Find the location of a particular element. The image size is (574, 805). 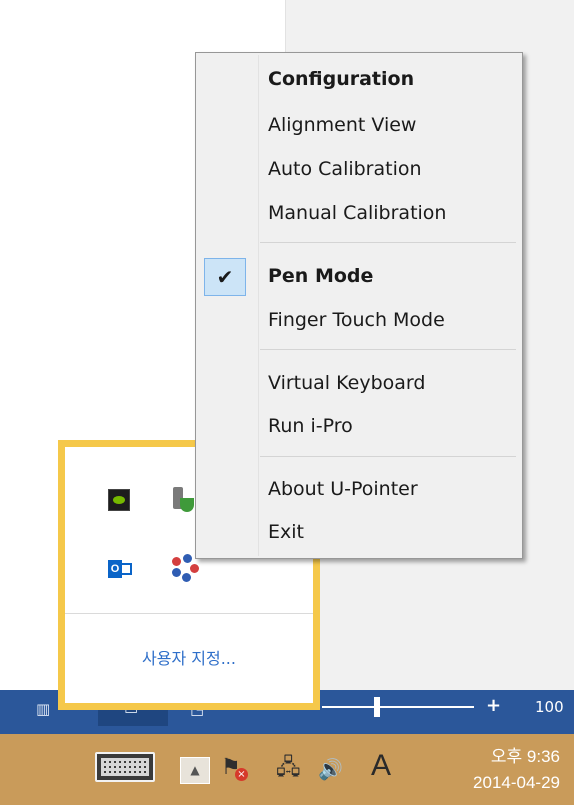

menu-item-about-u-pointer: About U-Pointer is located at coordinates (393, 489).